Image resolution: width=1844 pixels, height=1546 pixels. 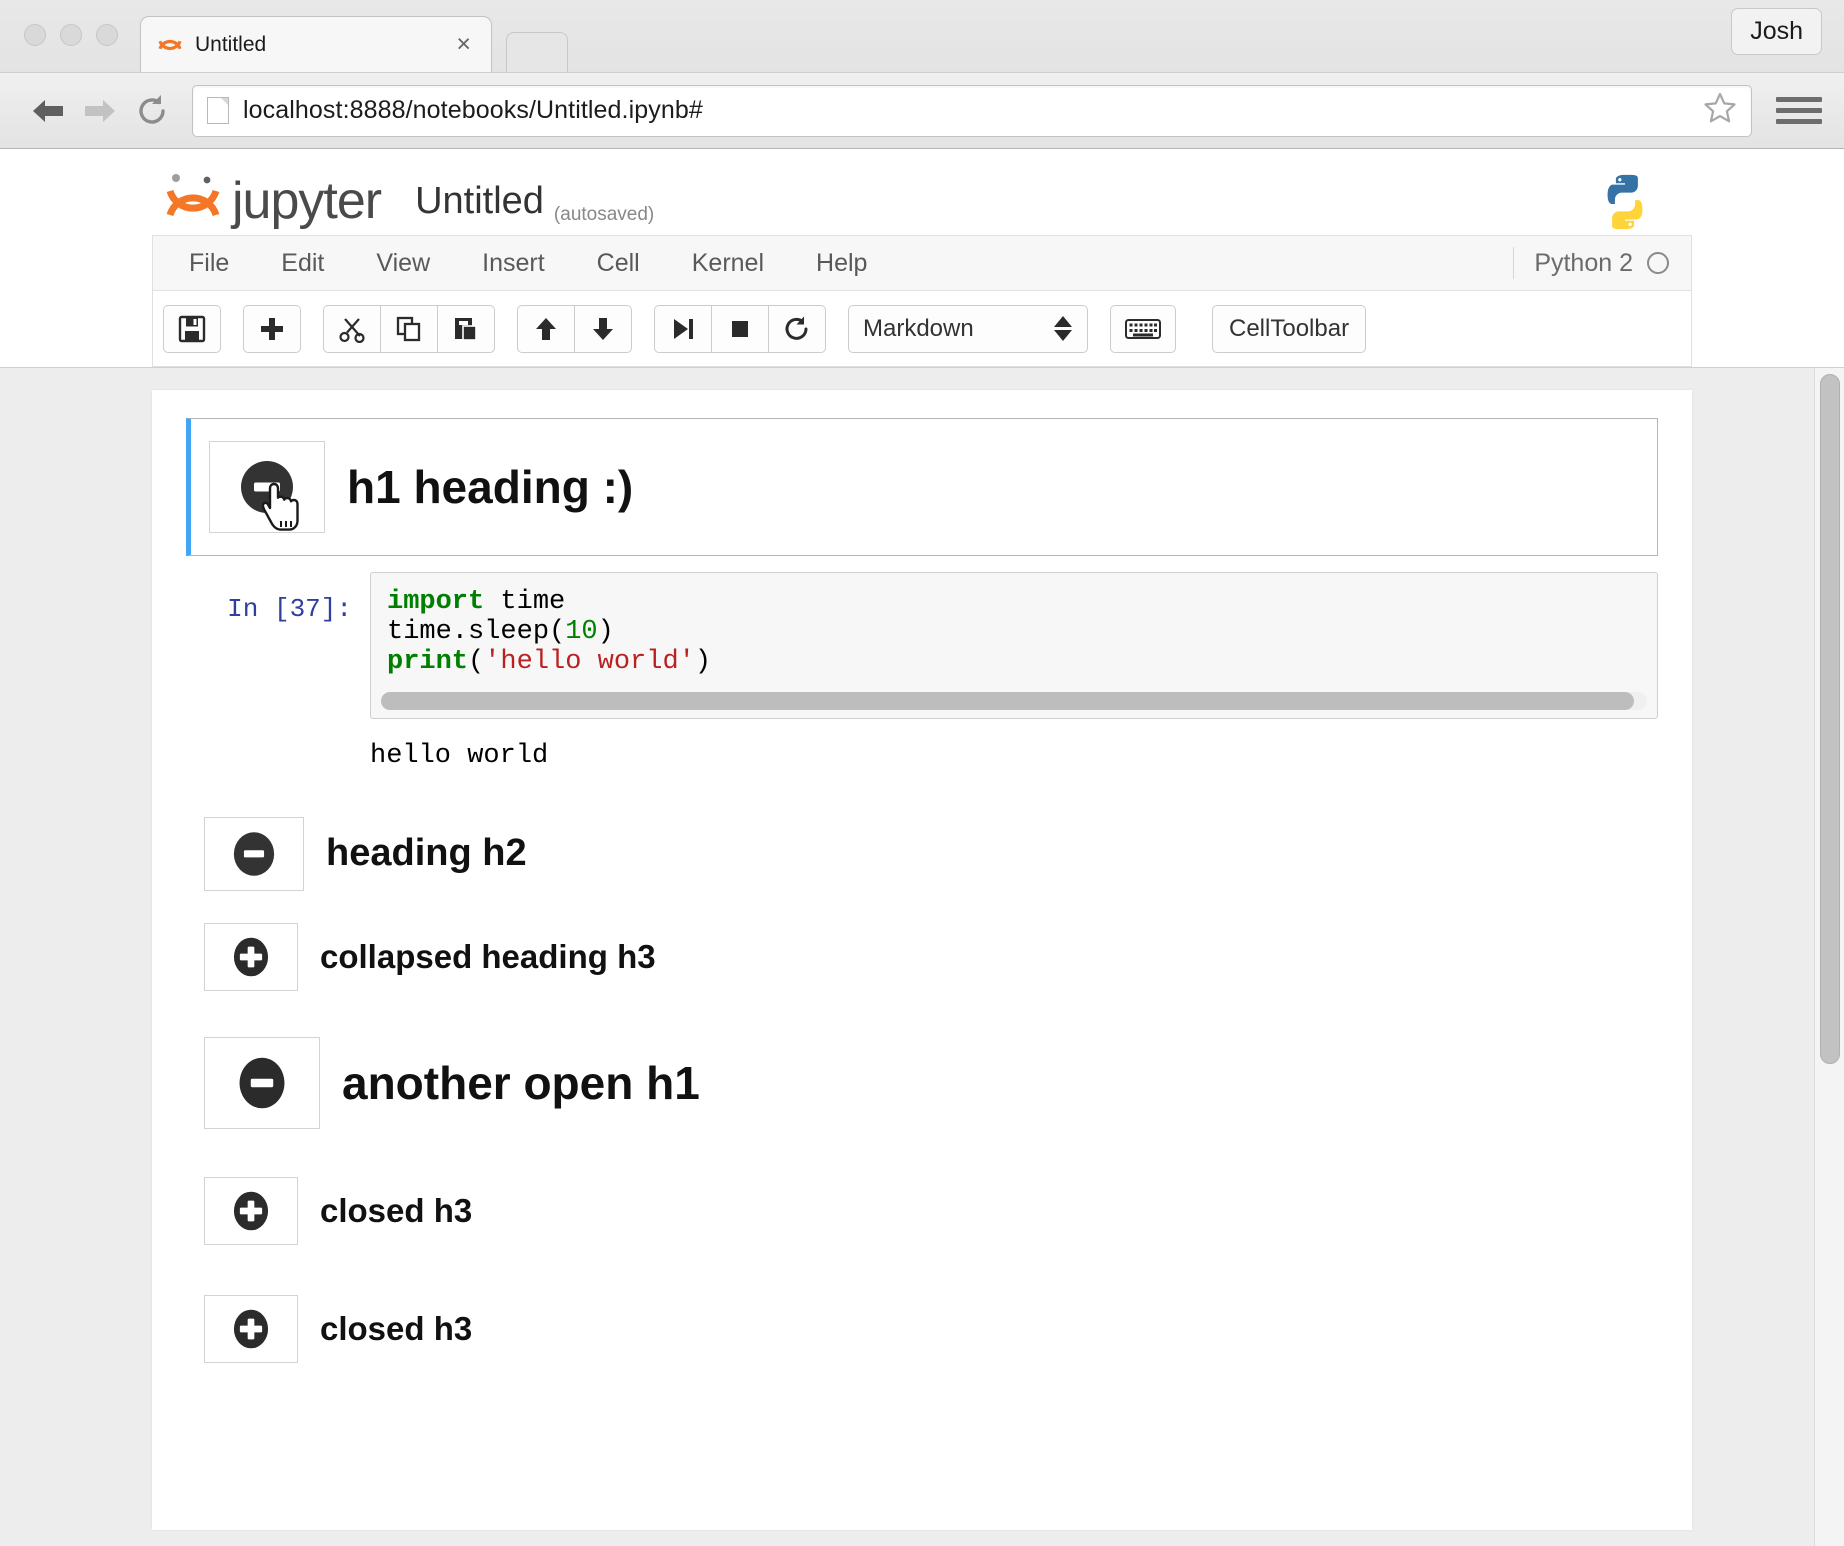 I want to click on bookmark-star-icon, so click(x=1720, y=110).